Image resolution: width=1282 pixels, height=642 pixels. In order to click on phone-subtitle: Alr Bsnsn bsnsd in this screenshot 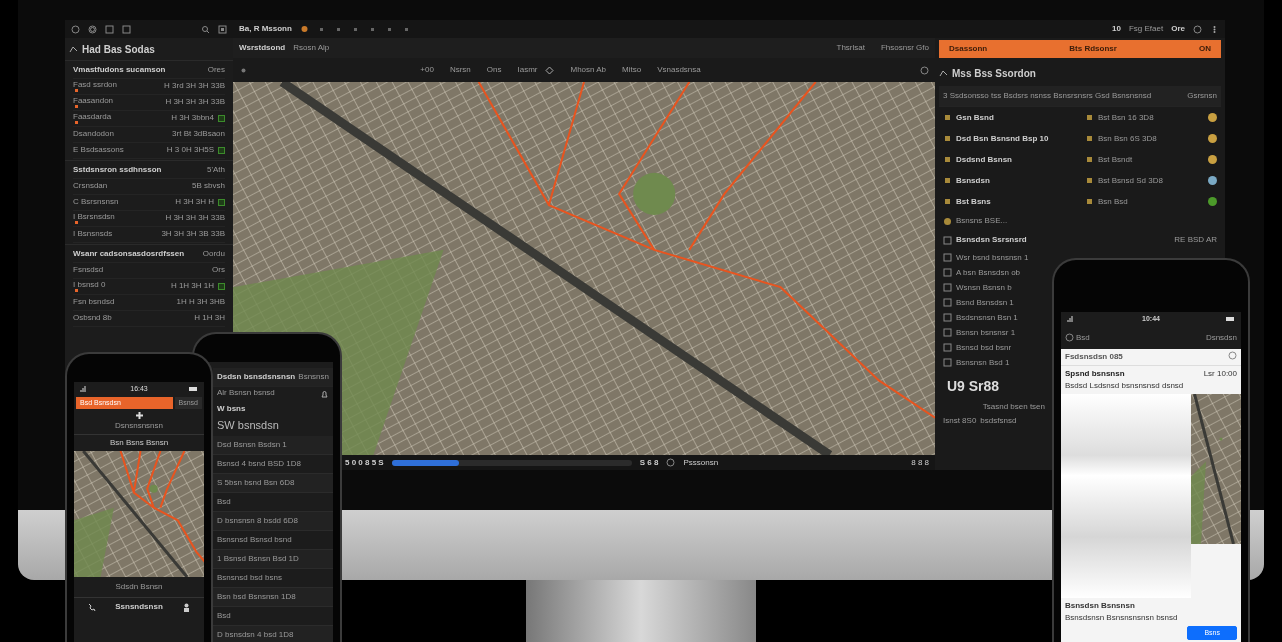, I will do `click(246, 393)`.